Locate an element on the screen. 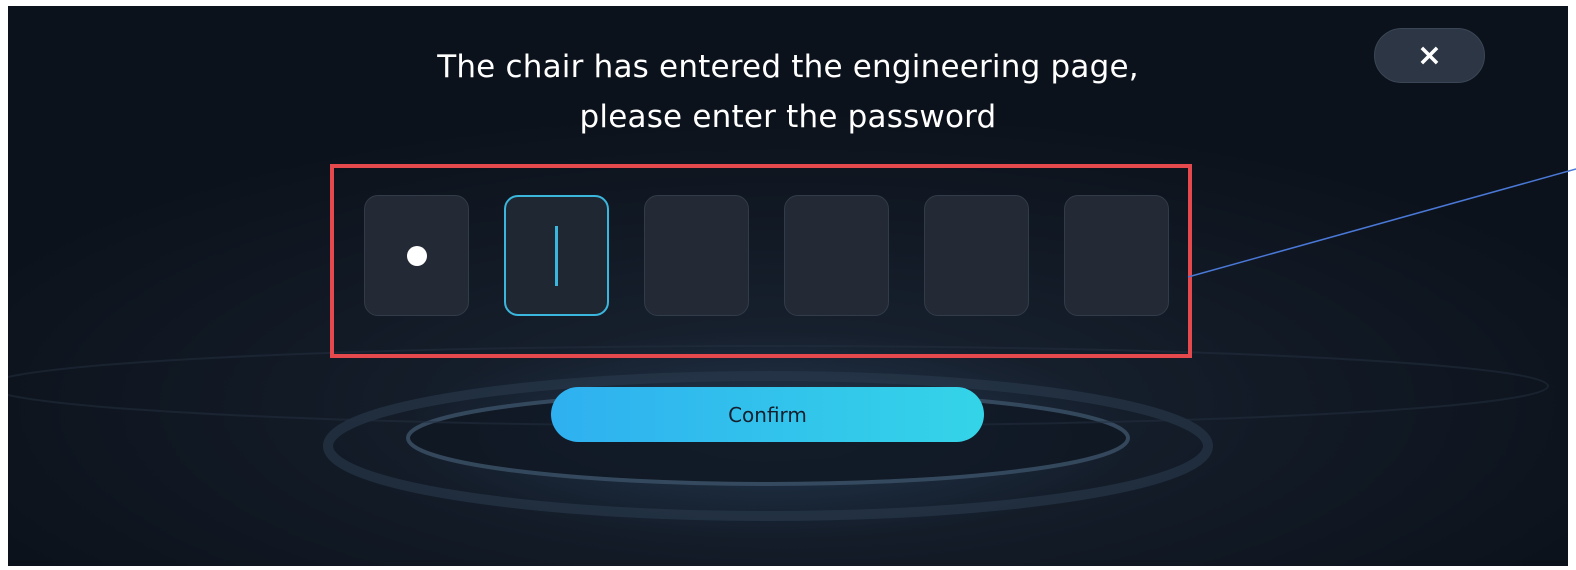  close-icon: × is located at coordinates (1429, 55).